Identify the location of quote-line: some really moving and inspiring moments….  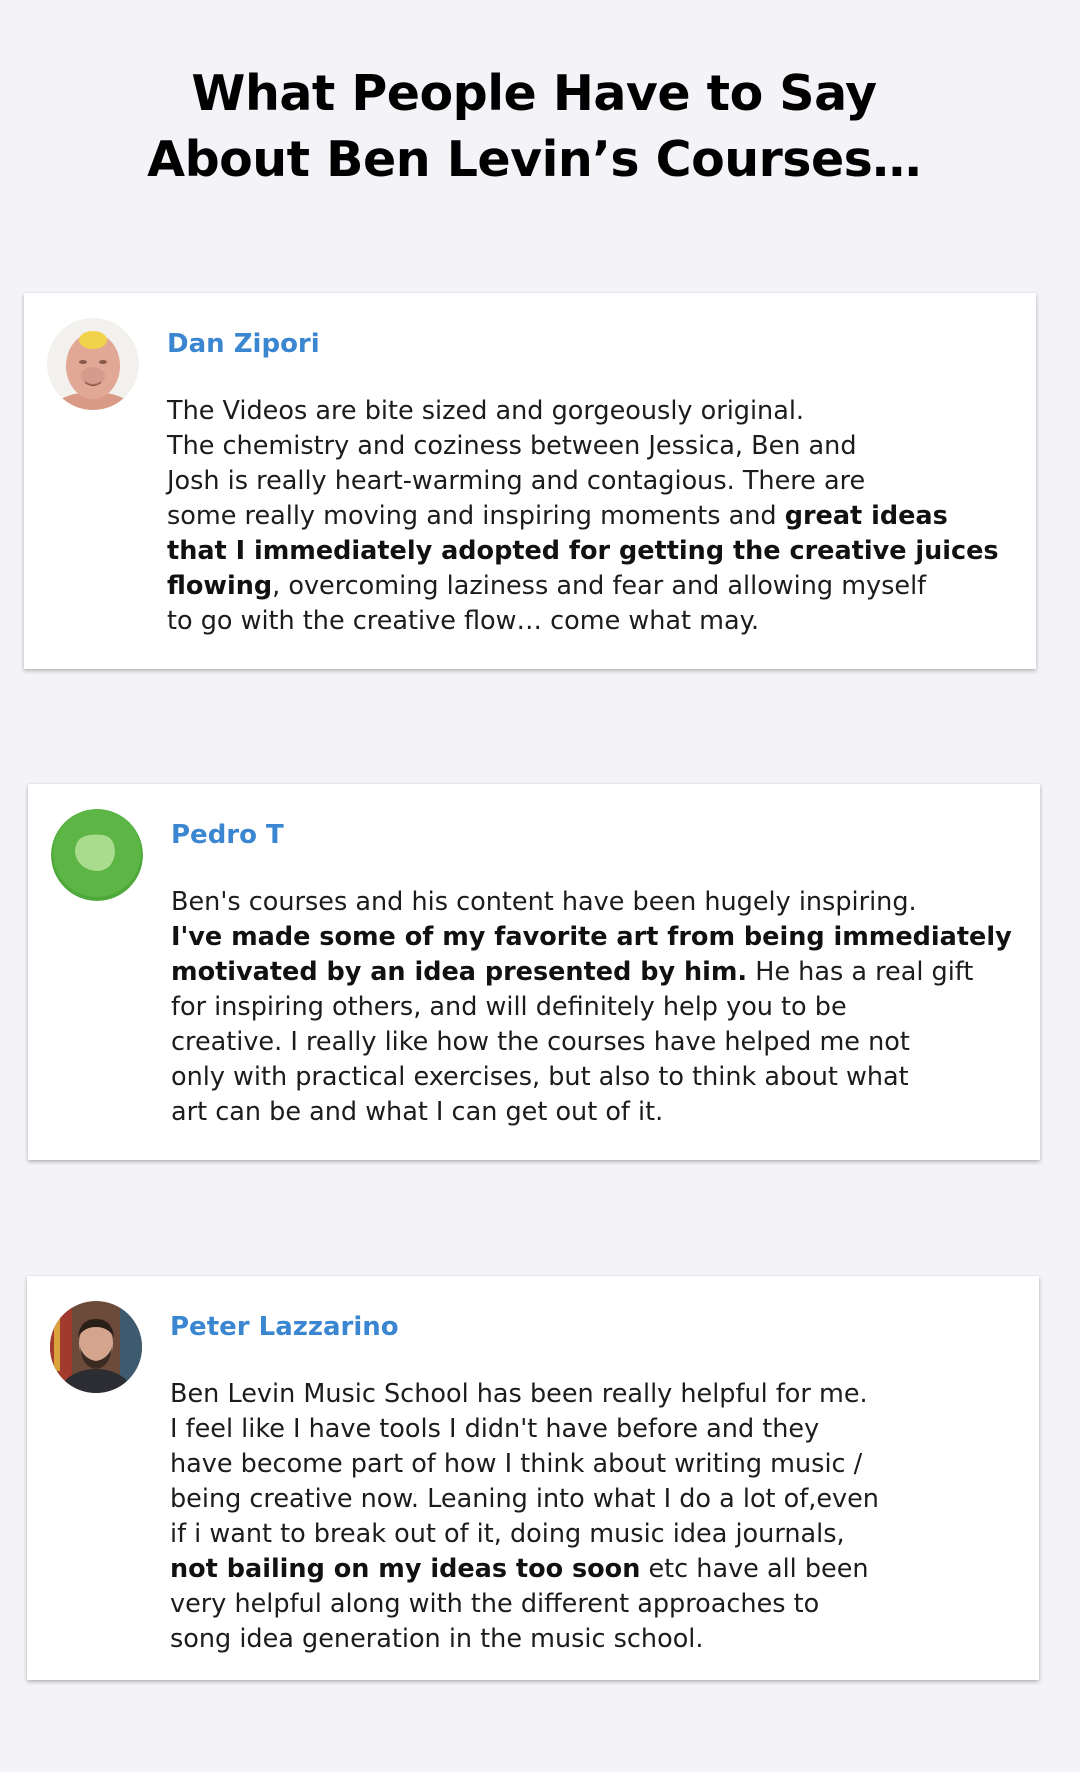
(557, 516).